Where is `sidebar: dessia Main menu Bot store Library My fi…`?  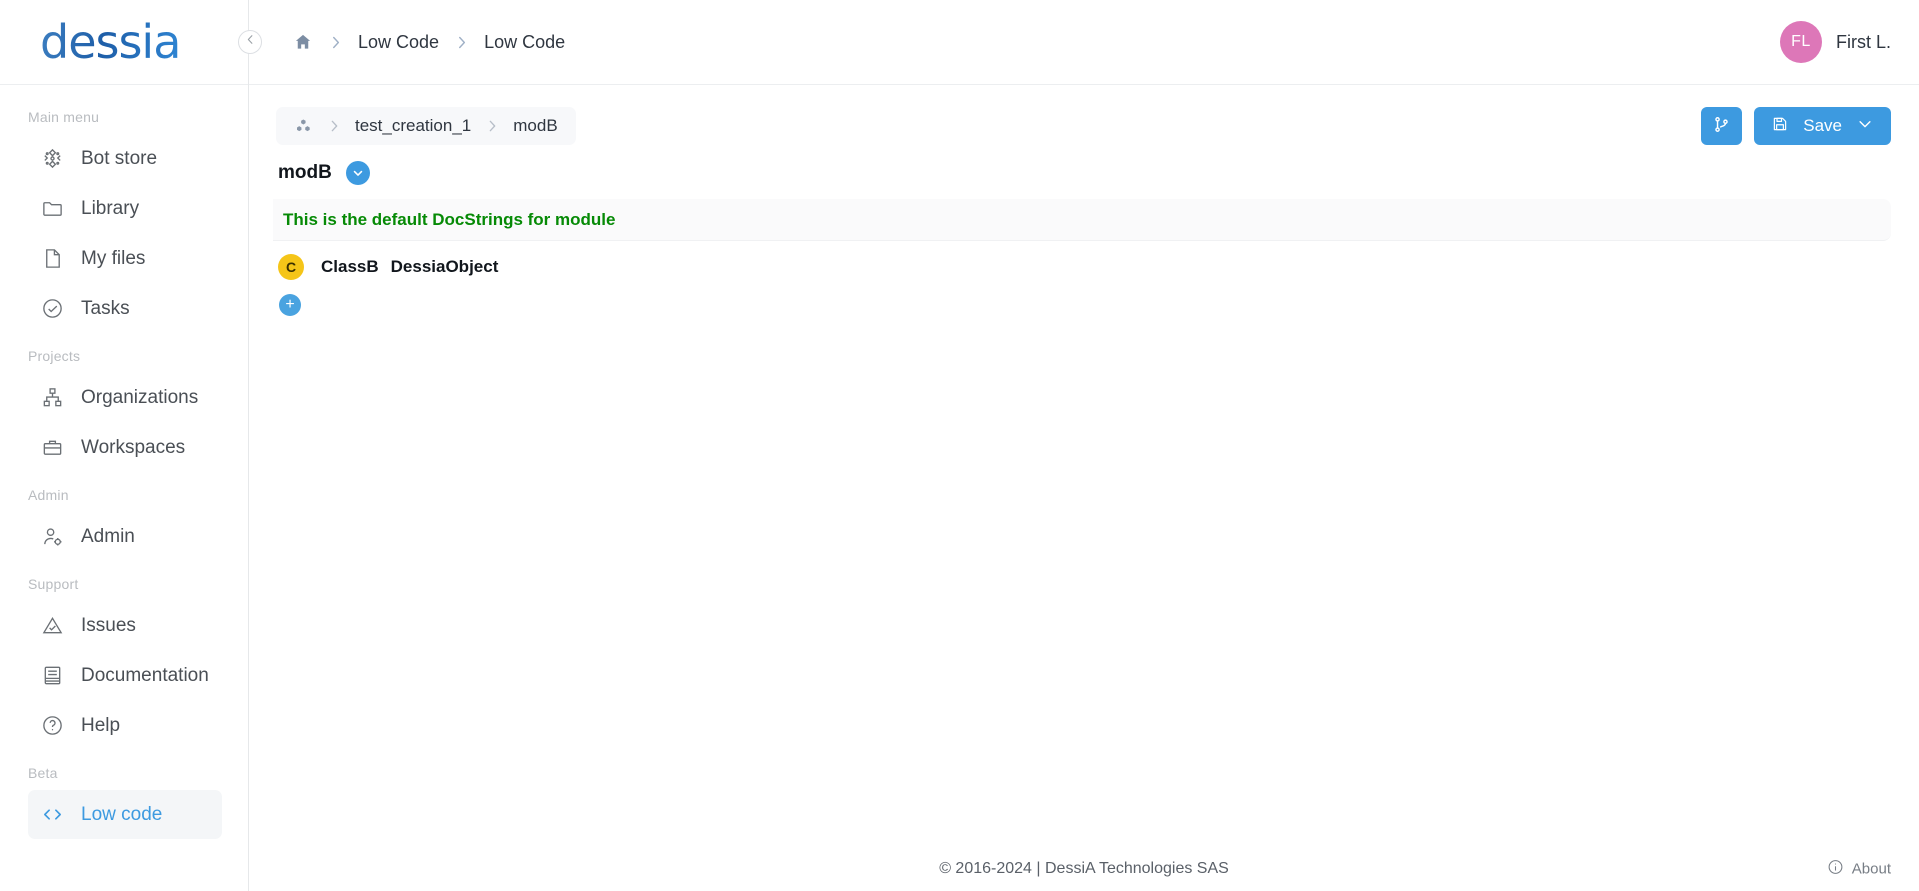 sidebar: dessia Main menu Bot store Library My fi… is located at coordinates (124, 445).